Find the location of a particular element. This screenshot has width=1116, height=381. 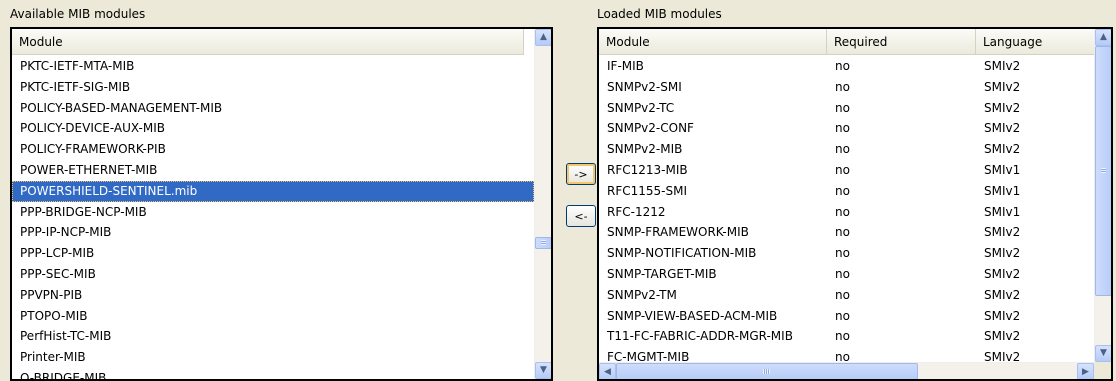

list-item: POLICY-DEVICE-AUX-MIB is located at coordinates (273, 128).